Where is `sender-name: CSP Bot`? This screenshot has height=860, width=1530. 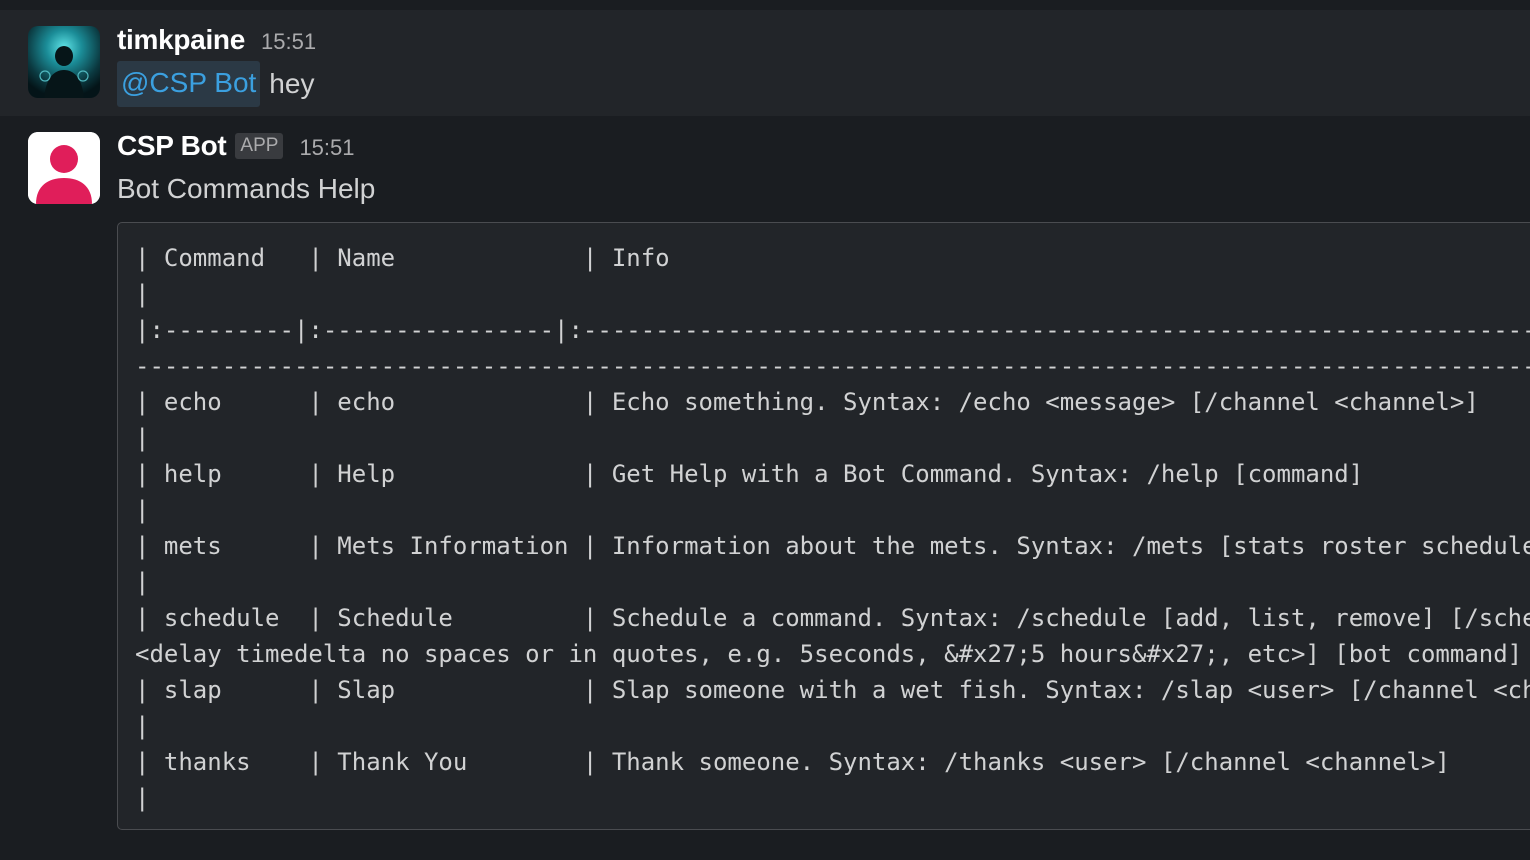
sender-name: CSP Bot is located at coordinates (172, 146).